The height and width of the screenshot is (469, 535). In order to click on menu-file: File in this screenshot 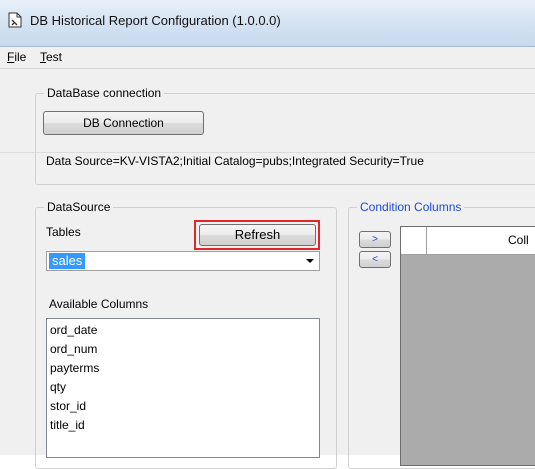, I will do `click(16, 57)`.